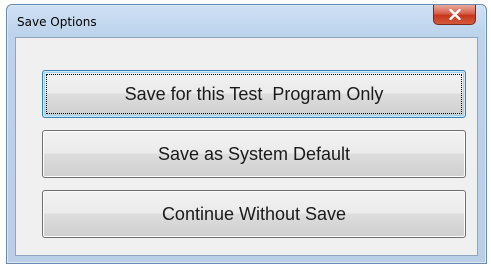 Image resolution: width=491 pixels, height=266 pixels. Describe the element at coordinates (246, 21) in the screenshot. I see `title-bar: Save Options` at that location.